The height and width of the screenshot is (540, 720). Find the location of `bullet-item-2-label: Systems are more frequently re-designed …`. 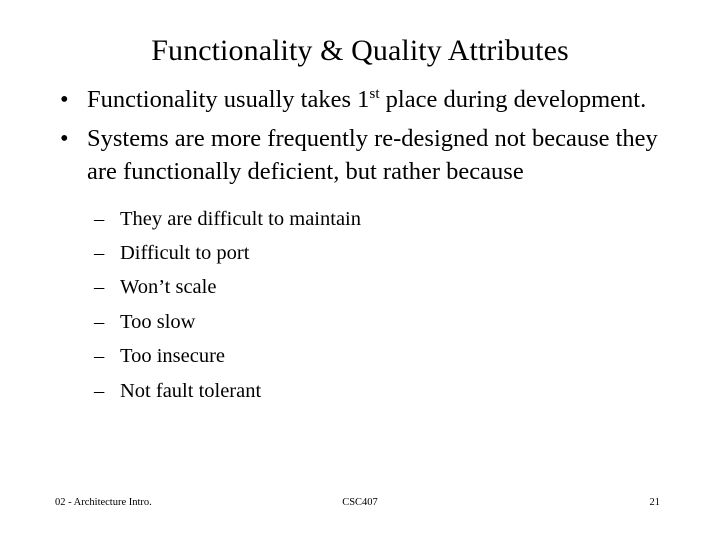

bullet-item-2-label: Systems are more frequently re-designed … is located at coordinates (372, 155).